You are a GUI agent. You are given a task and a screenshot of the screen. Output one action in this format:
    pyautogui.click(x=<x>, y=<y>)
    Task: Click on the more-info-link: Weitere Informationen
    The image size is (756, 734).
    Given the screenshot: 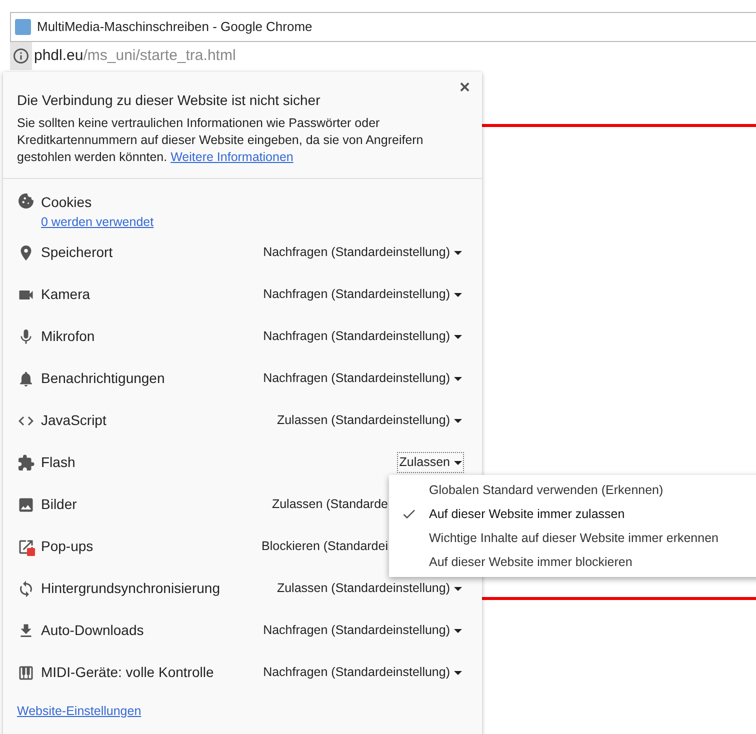 What is the action you would take?
    pyautogui.click(x=232, y=157)
    